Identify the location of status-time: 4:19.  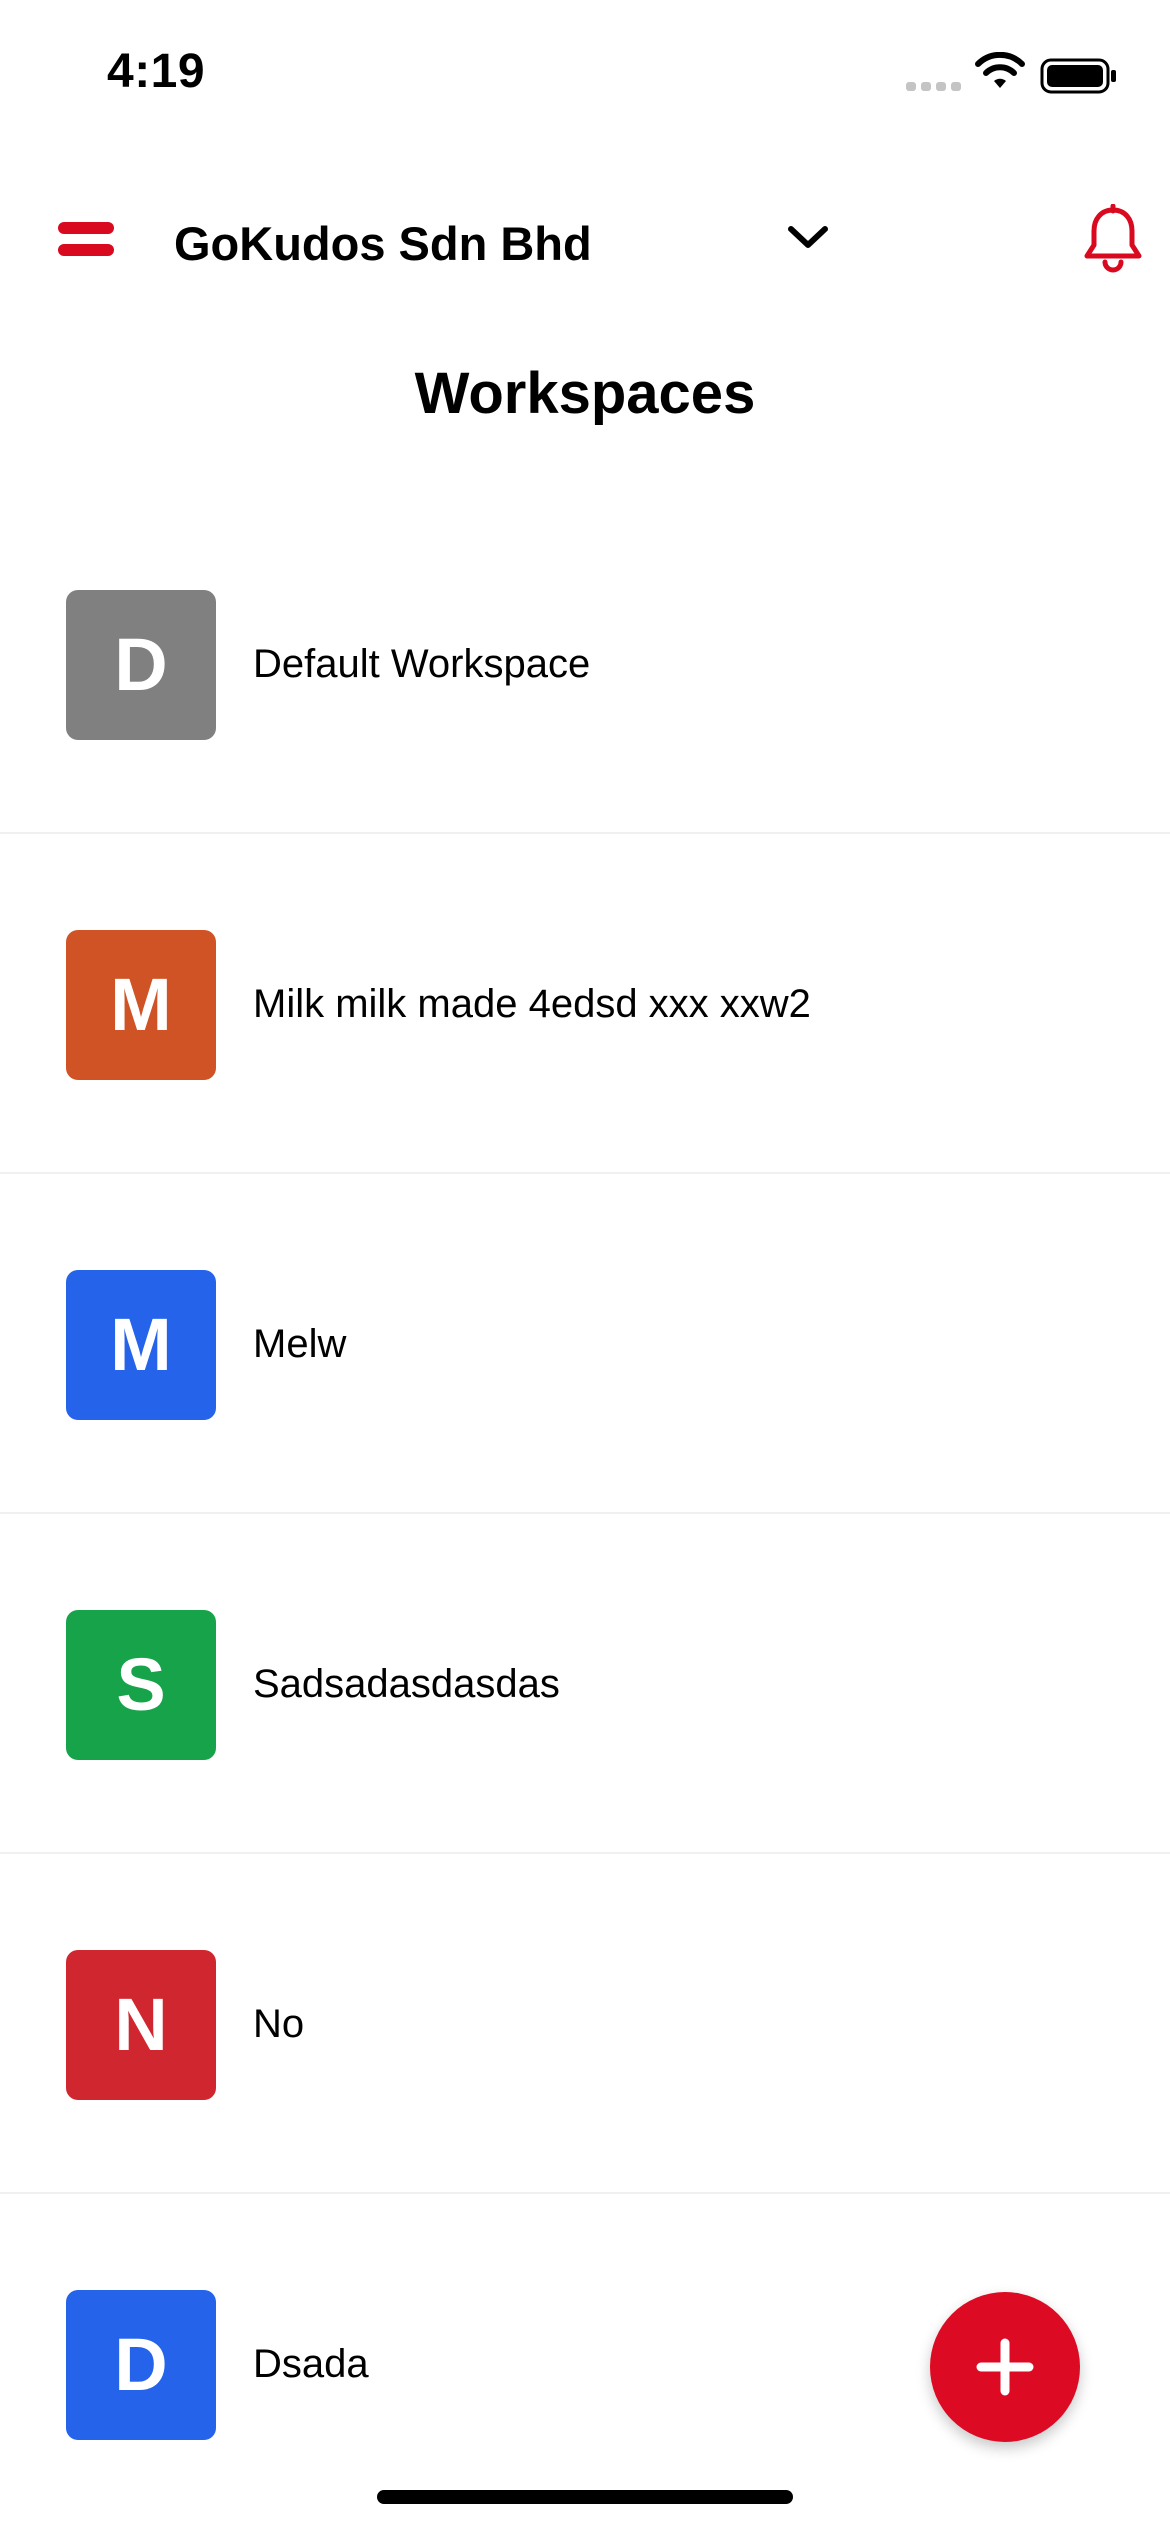
(156, 71).